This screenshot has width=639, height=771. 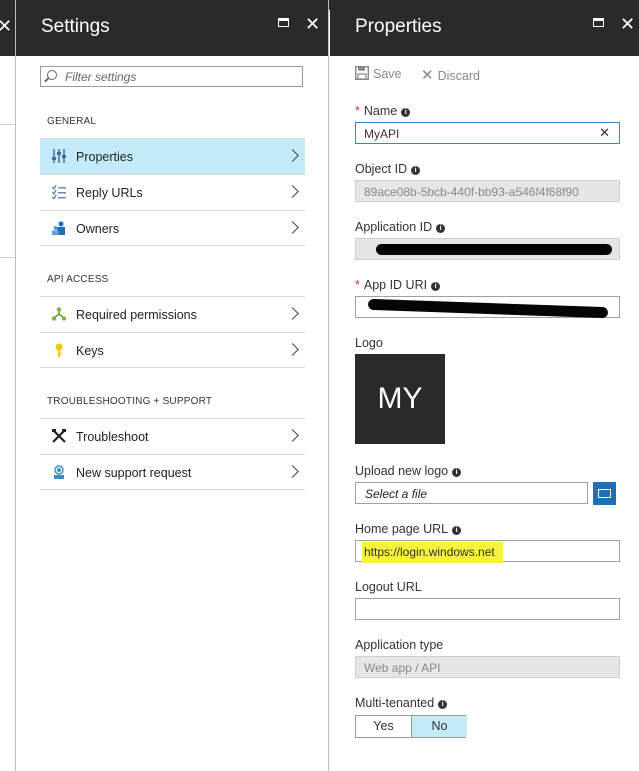 What do you see at coordinates (387, 74) in the screenshot?
I see `save-label: Save` at bounding box center [387, 74].